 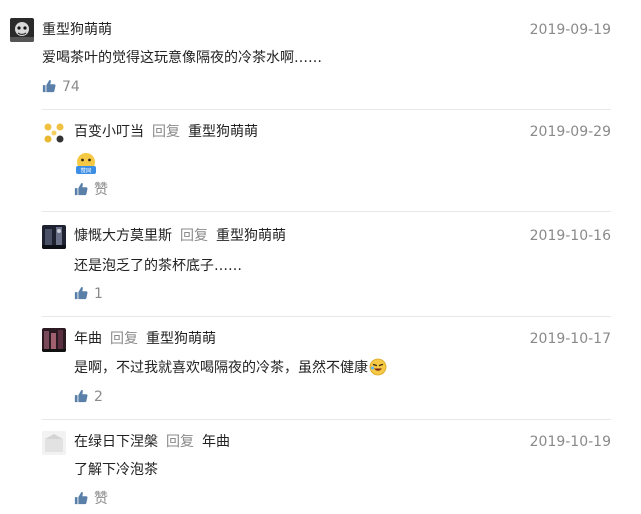 What do you see at coordinates (116, 470) in the screenshot?
I see `reply-text: 了解下冷泡茶` at bounding box center [116, 470].